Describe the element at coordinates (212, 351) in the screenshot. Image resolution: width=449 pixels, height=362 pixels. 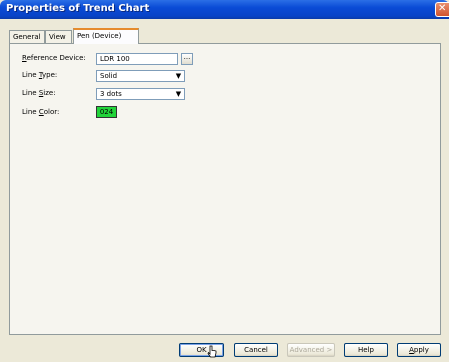
I see `mouse-cursor-icon` at that location.